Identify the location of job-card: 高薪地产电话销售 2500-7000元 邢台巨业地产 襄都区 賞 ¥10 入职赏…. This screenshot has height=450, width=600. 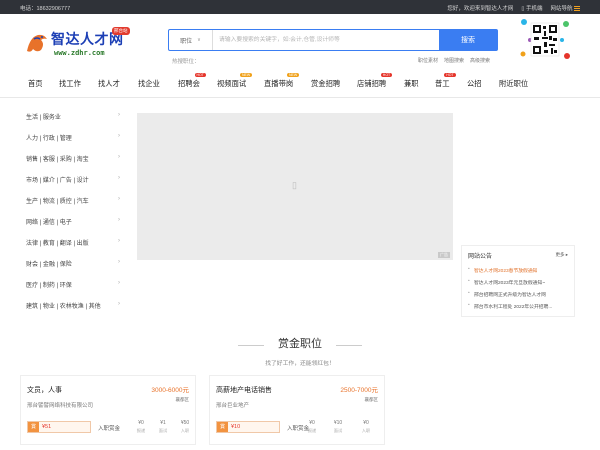
(297, 410).